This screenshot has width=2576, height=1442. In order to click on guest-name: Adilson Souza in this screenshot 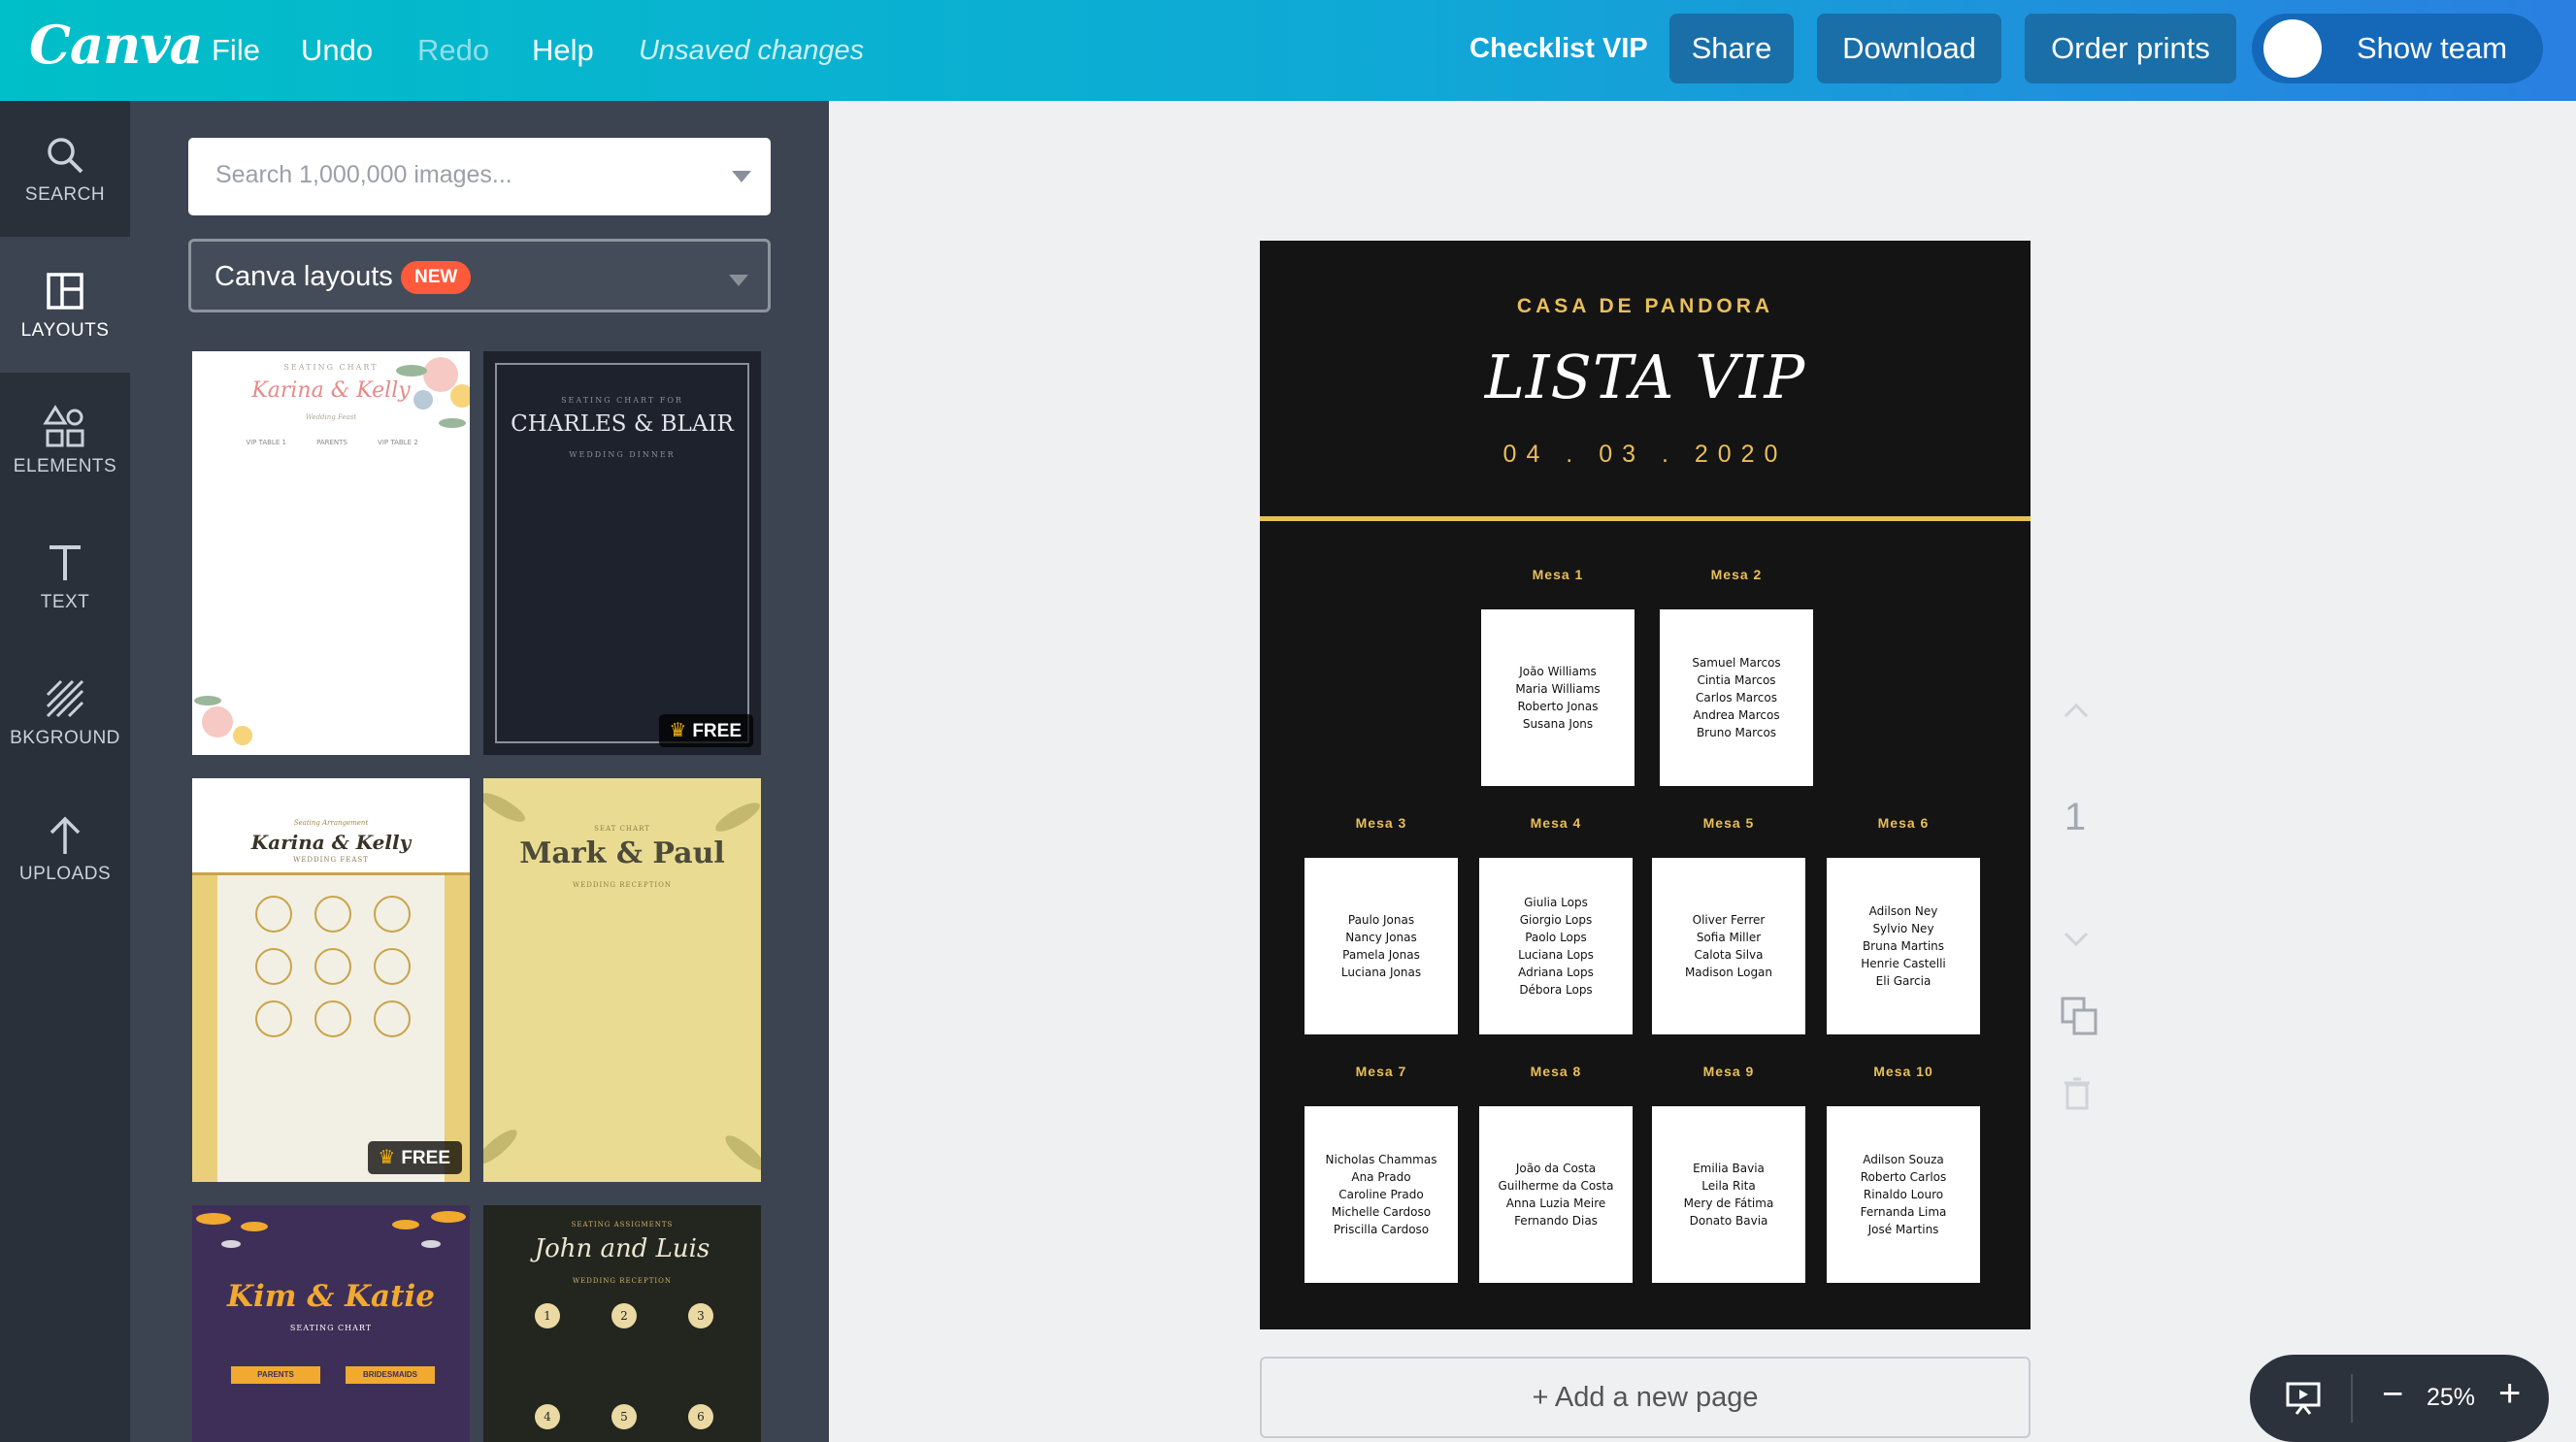, I will do `click(1903, 1159)`.